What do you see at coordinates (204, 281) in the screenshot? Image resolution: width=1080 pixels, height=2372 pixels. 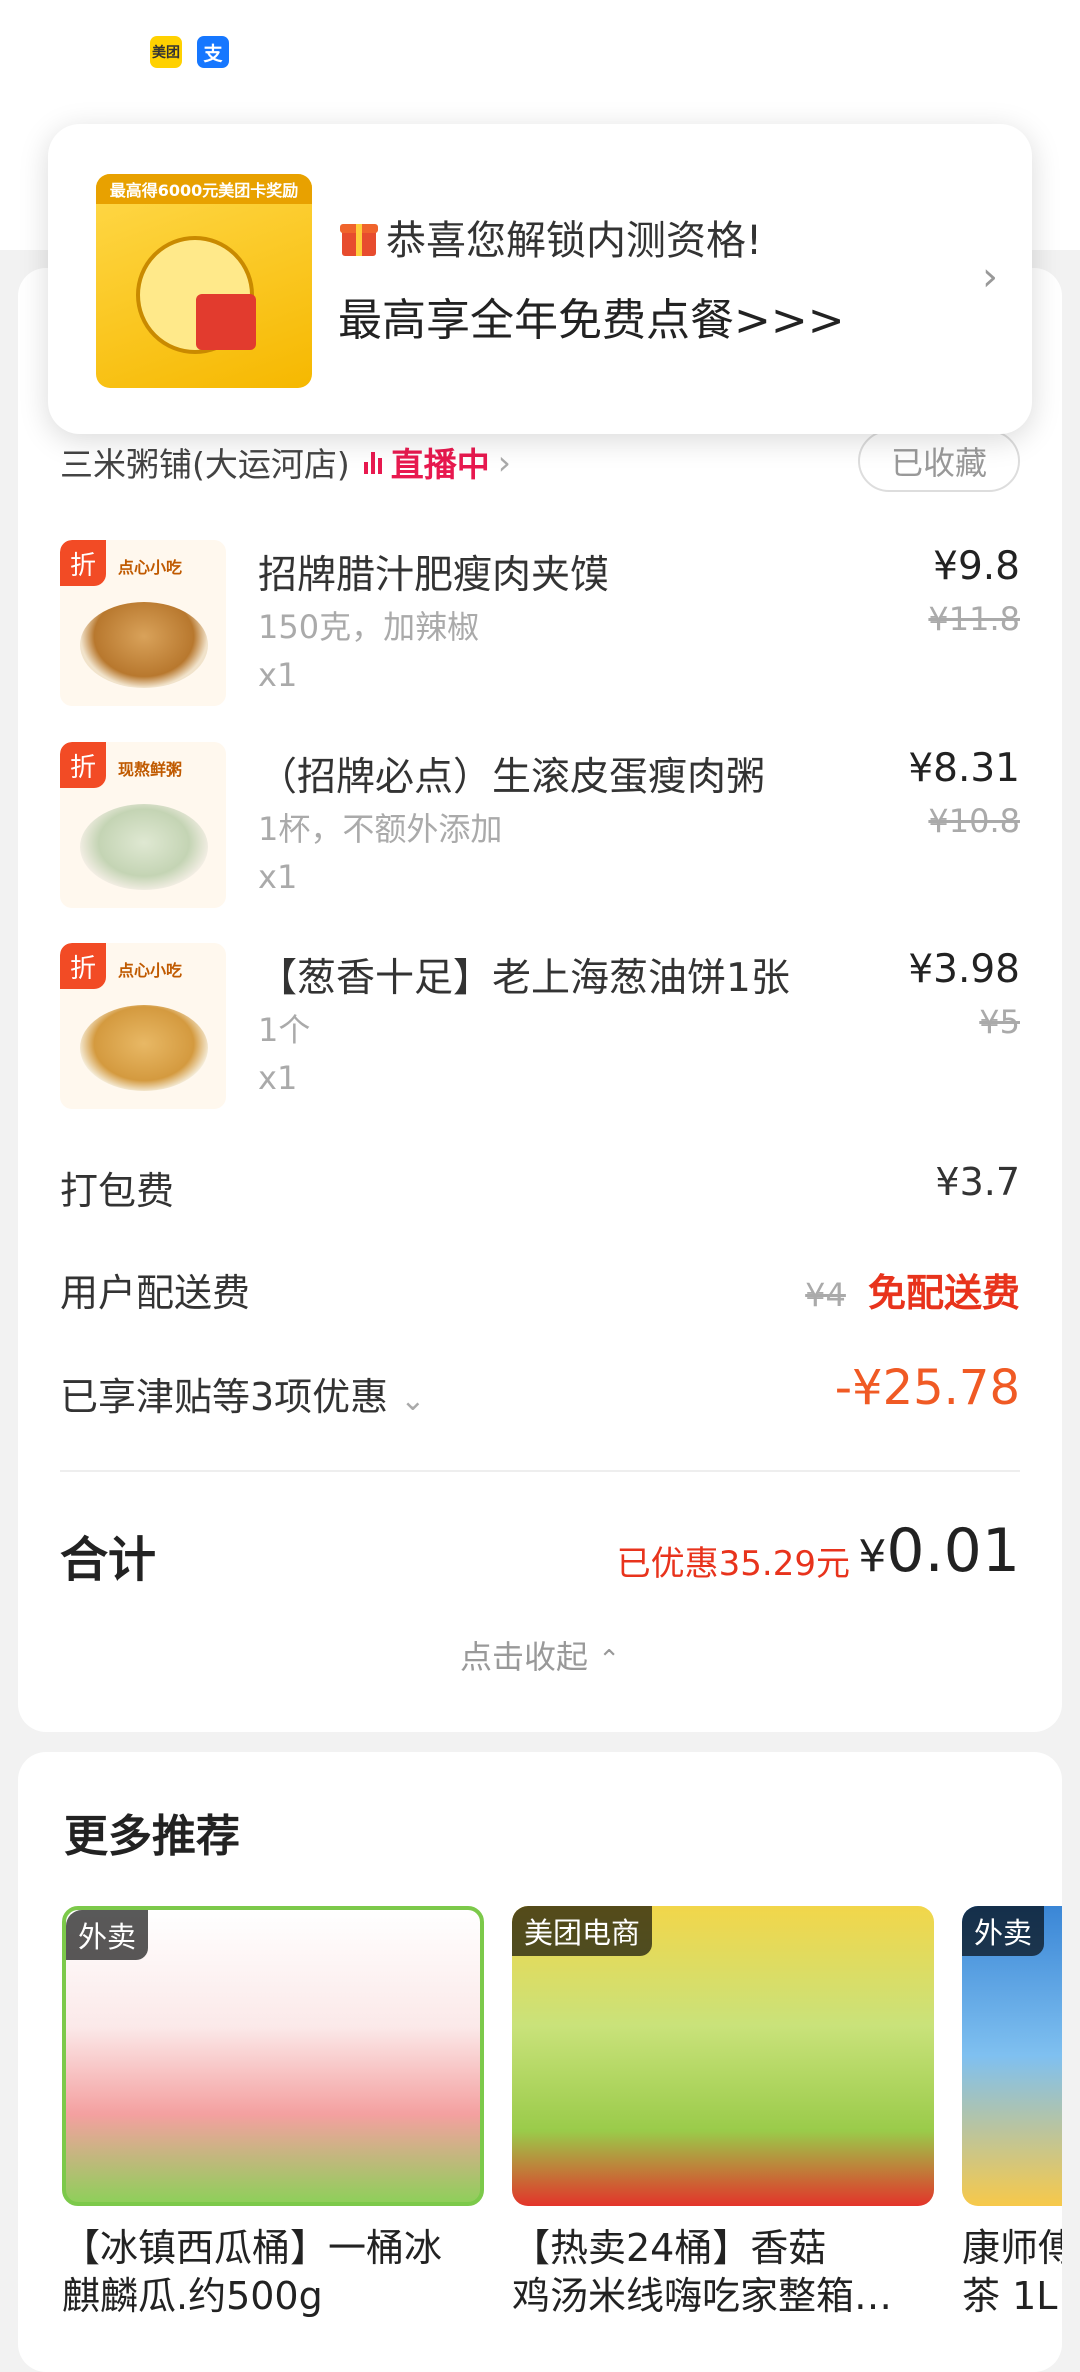 I see `promo-image: 最高得6000元美团卡奖励` at bounding box center [204, 281].